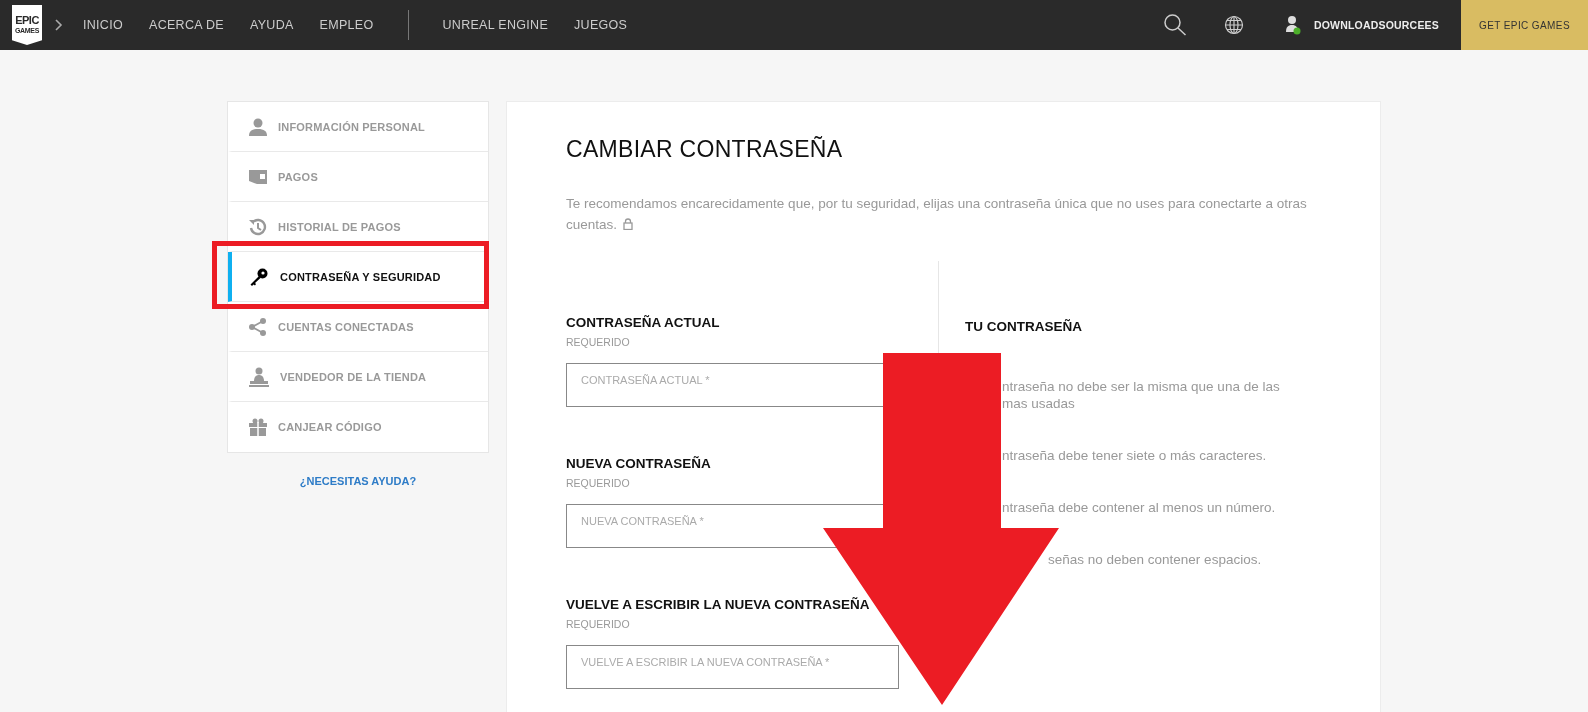  What do you see at coordinates (1174, 25) in the screenshot?
I see `search-icon` at bounding box center [1174, 25].